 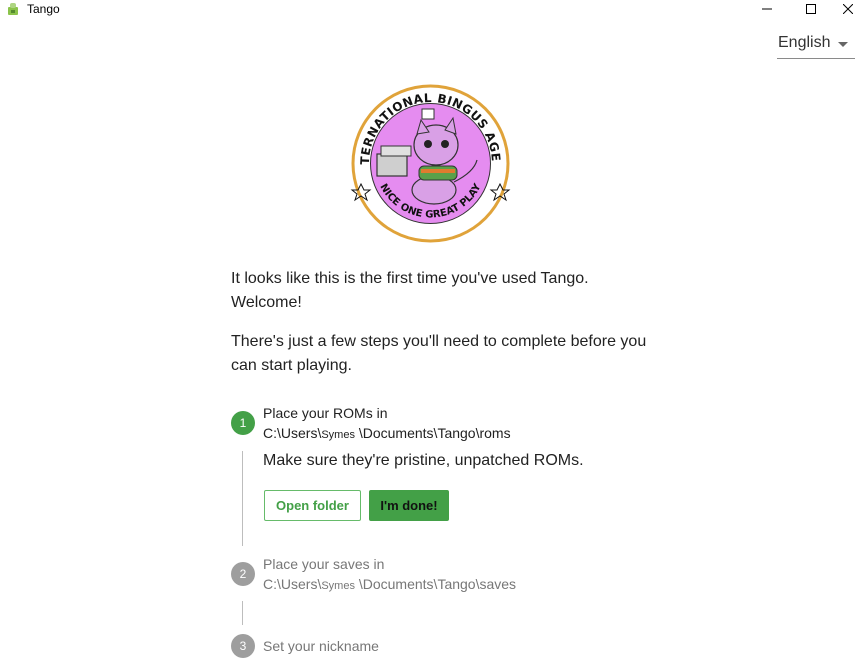 I want to click on step-1-label: Place your ROMs in, so click(x=325, y=413).